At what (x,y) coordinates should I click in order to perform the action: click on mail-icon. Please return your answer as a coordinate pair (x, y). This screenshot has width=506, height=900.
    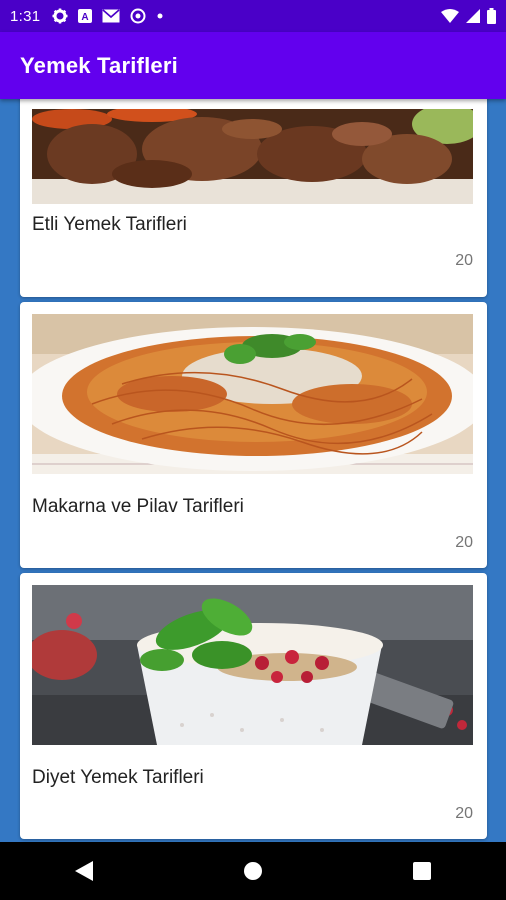
    Looking at the image, I should click on (111, 16).